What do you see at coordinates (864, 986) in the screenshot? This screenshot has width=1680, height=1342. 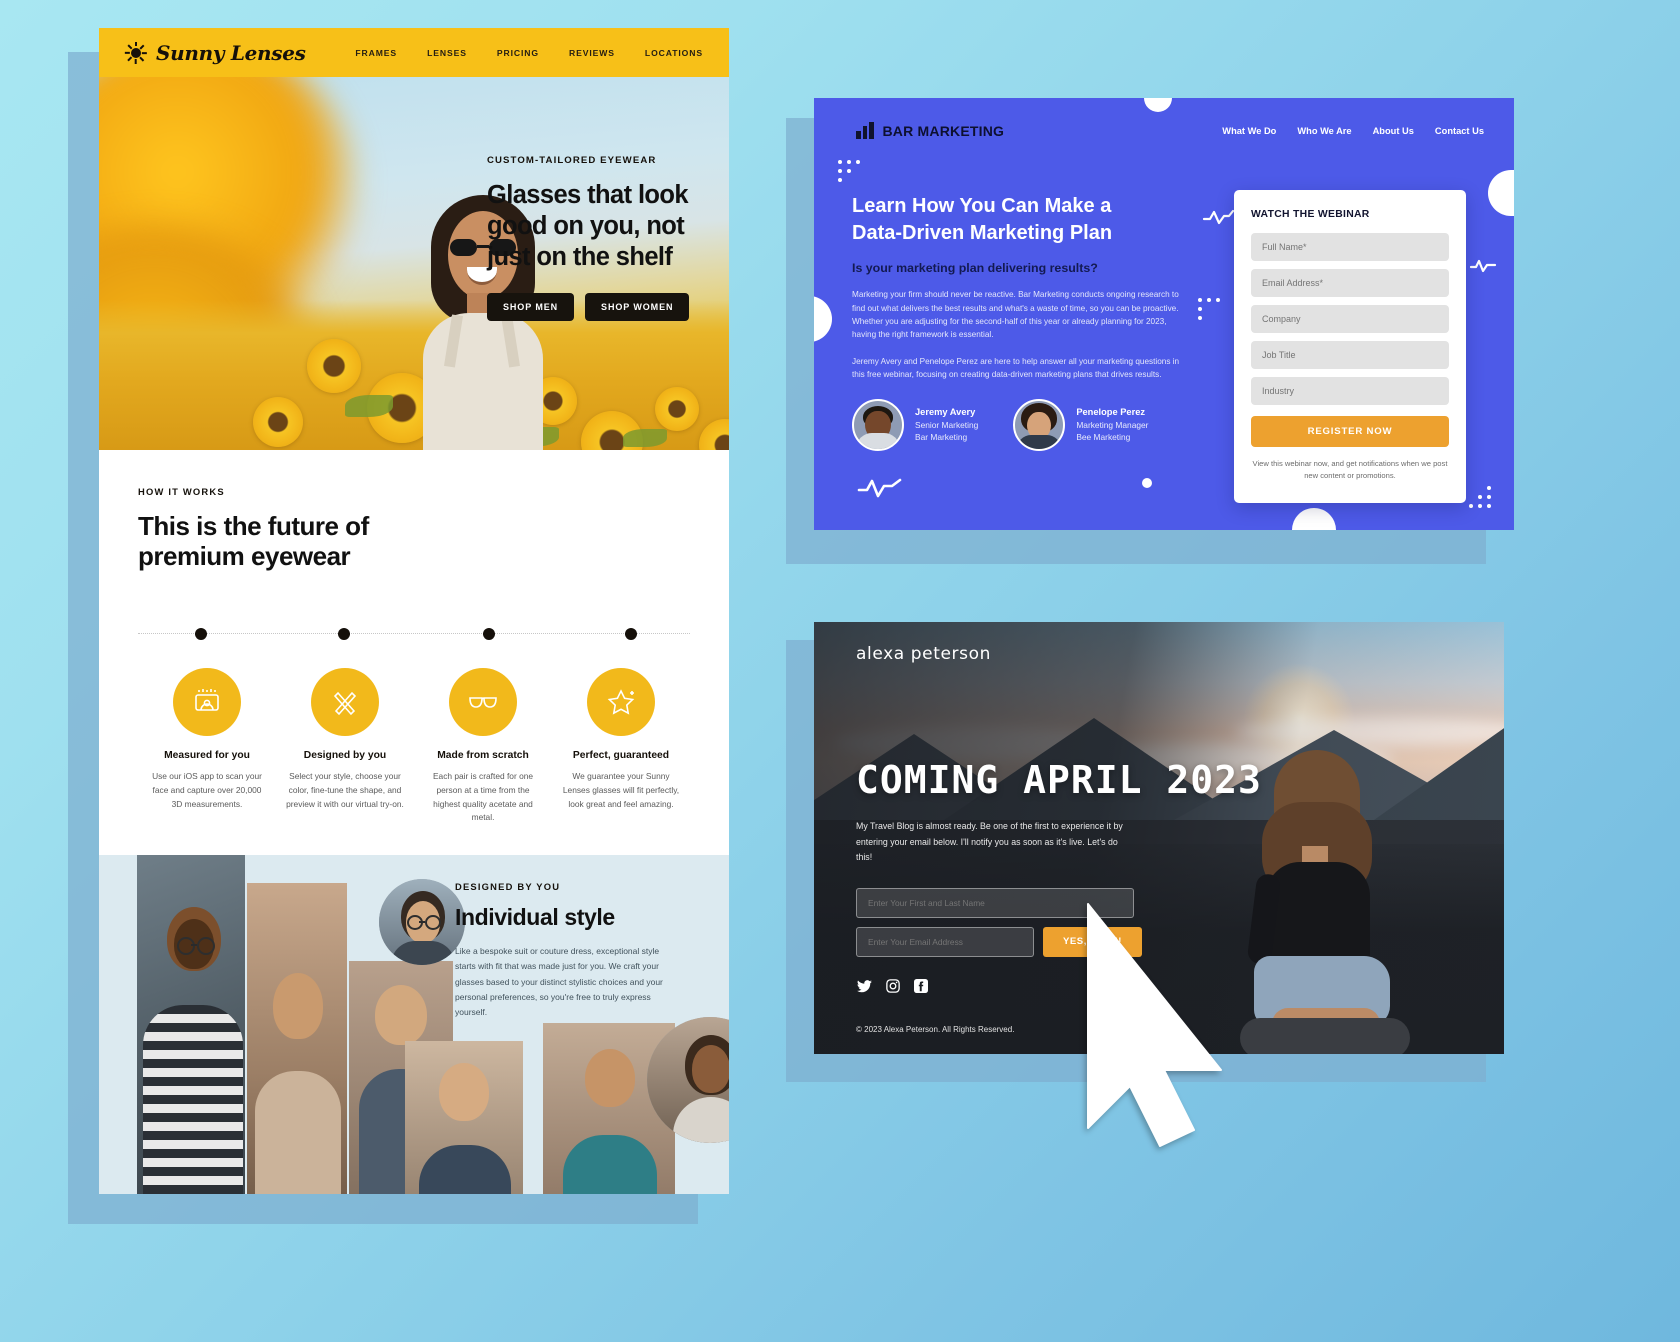 I see `twitter-icon` at bounding box center [864, 986].